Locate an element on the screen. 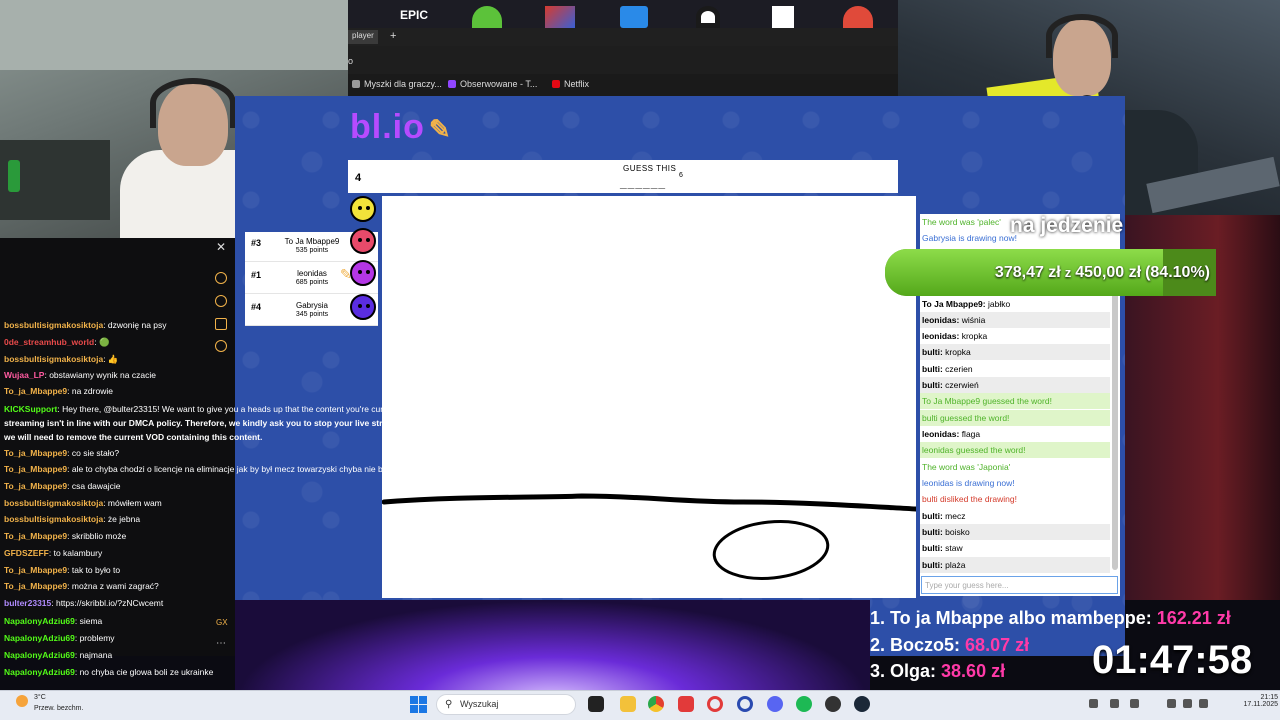 The image size is (1280, 720). taskbar-search: ⚲ is located at coordinates (506, 704).